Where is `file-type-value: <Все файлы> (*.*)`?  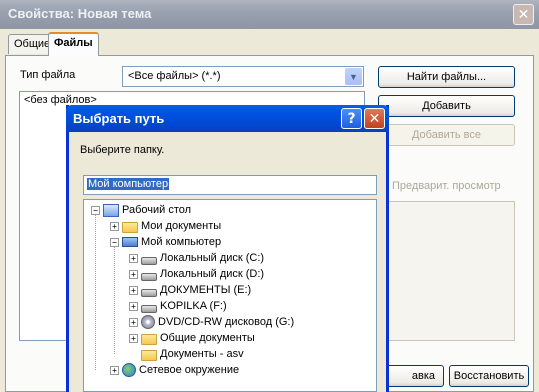 file-type-value: <Все файлы> (*.*) is located at coordinates (174, 76).